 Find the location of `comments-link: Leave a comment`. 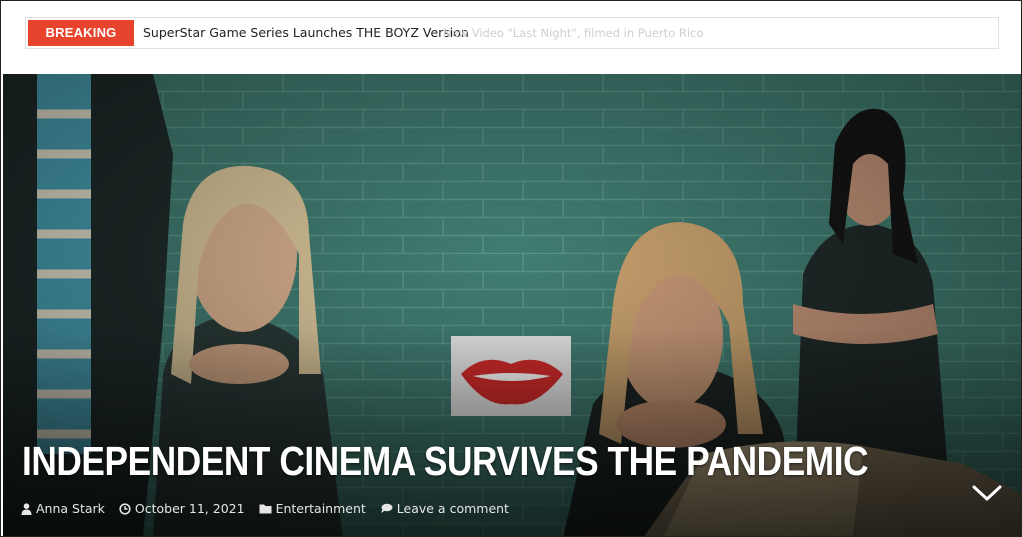

comments-link: Leave a comment is located at coordinates (453, 508).